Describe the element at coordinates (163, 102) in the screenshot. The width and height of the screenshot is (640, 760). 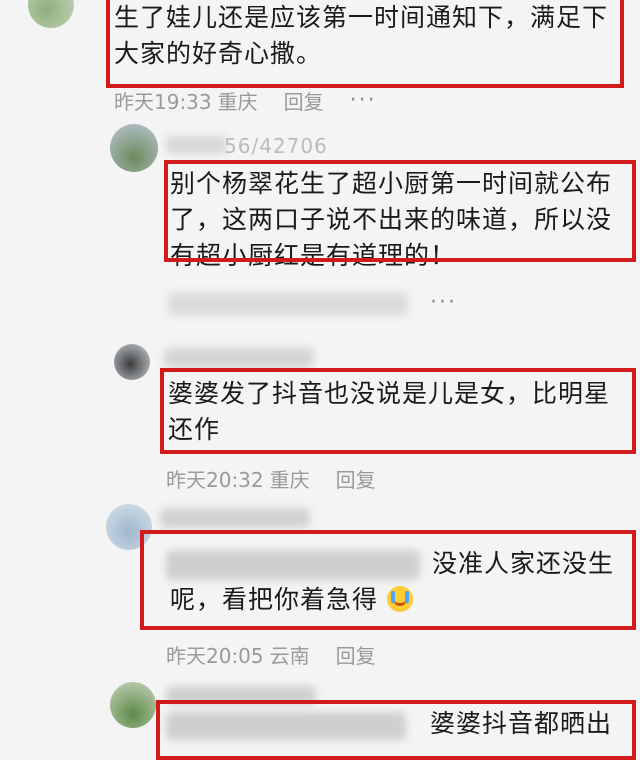
I see `timestamp: 昨天19:33` at that location.